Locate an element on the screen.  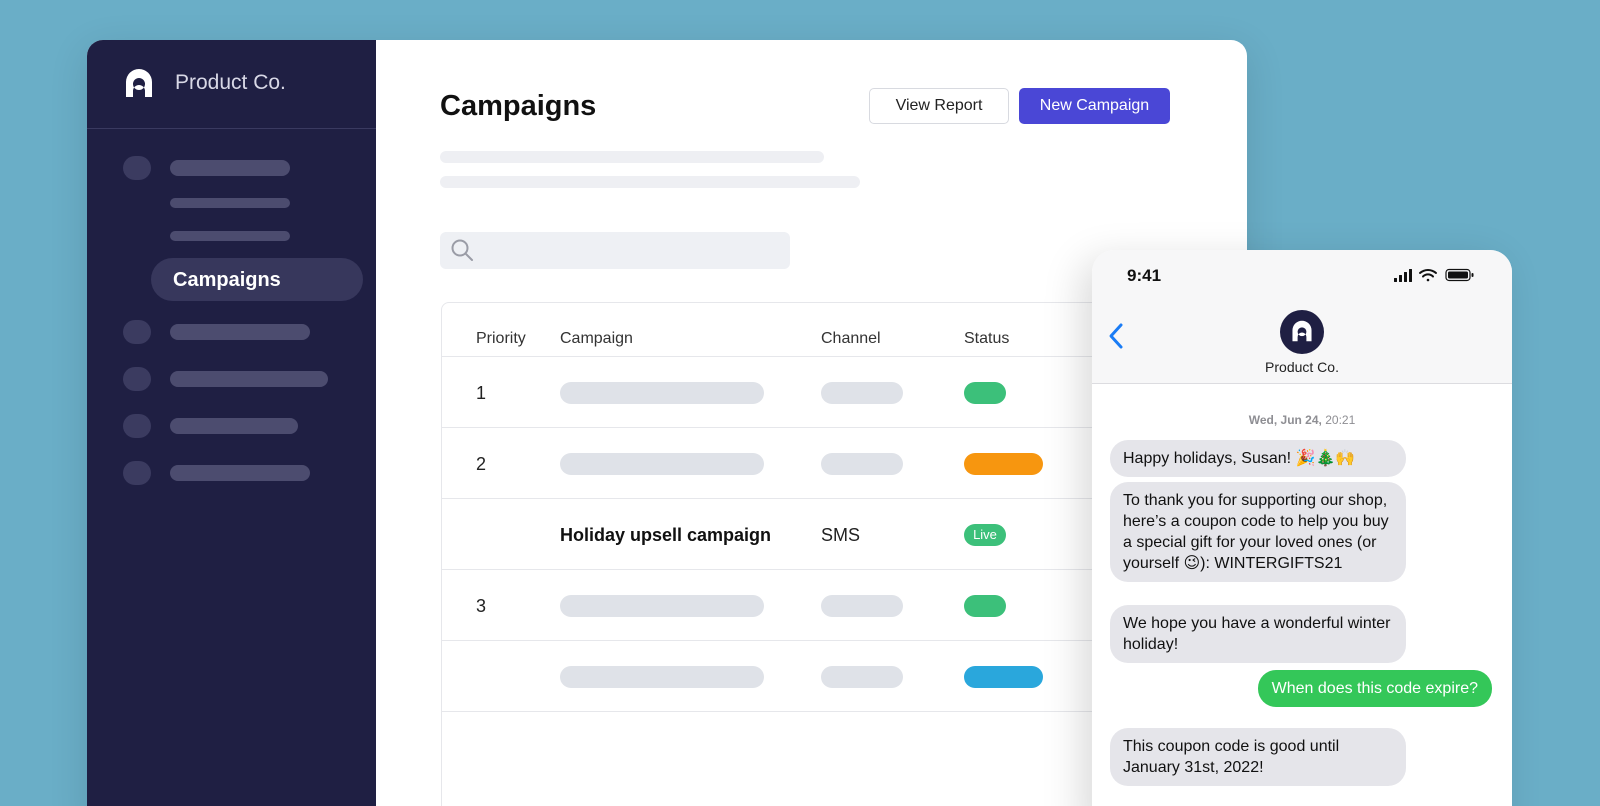
status-badge: Live is located at coordinates (985, 535).